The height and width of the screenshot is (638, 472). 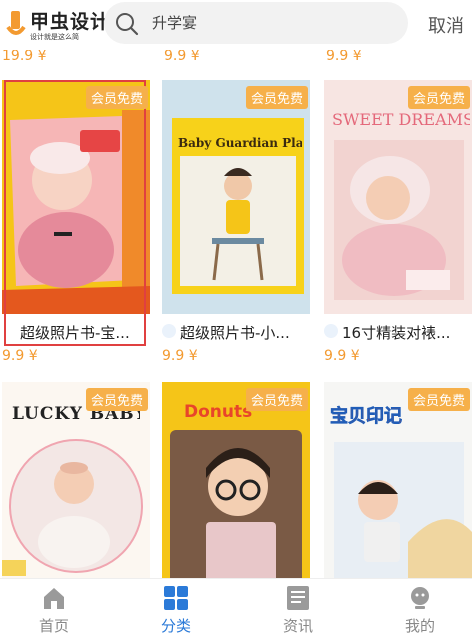 What do you see at coordinates (53, 626) in the screenshot?
I see `nav-label: 首页` at bounding box center [53, 626].